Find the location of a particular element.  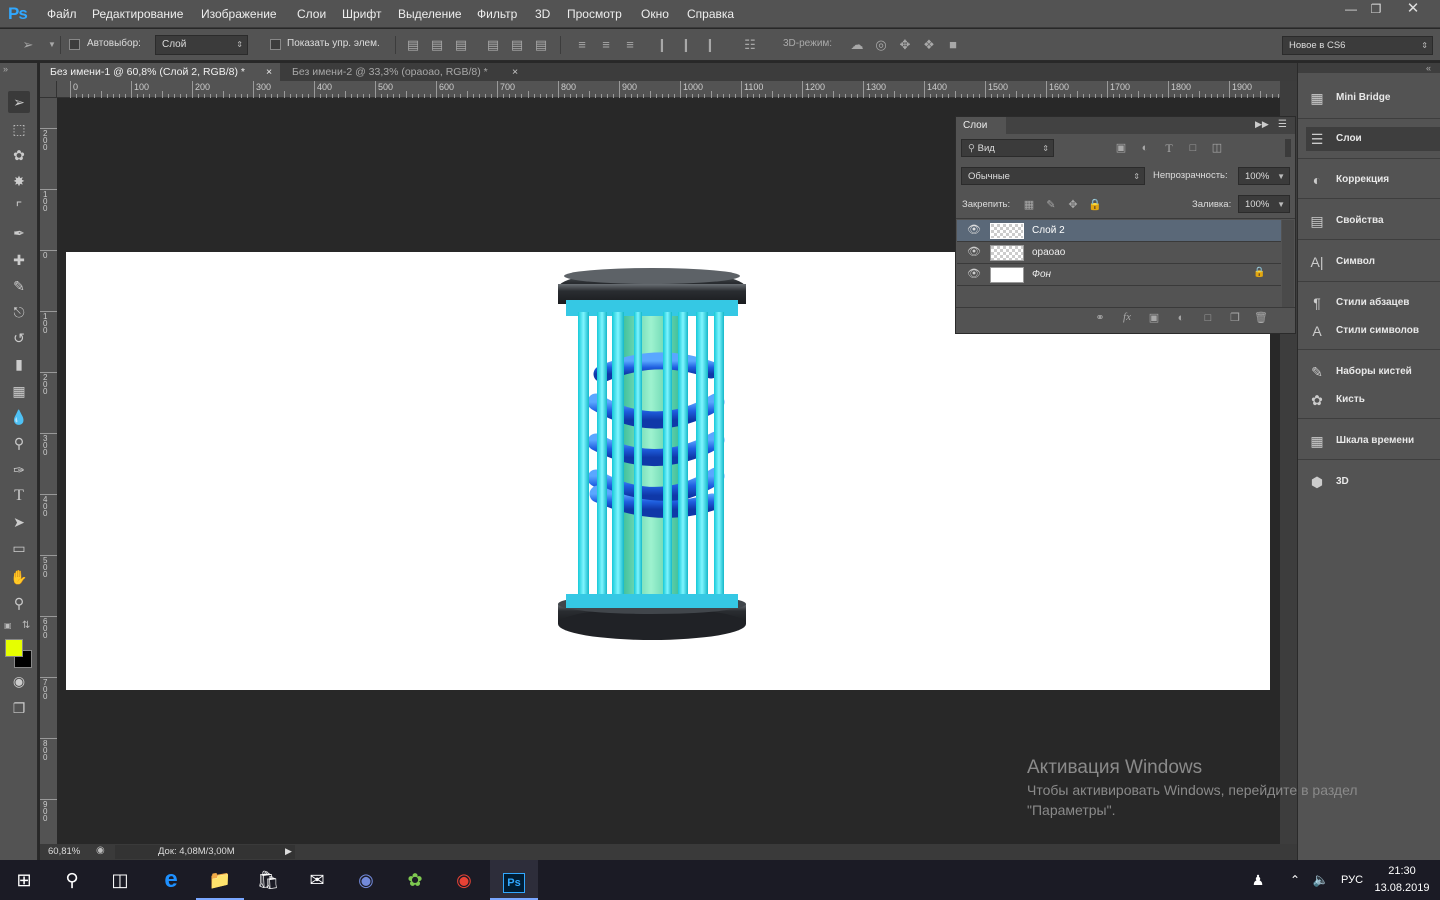

delete-layer-icon: 🗑 is located at coordinates (1261, 318).